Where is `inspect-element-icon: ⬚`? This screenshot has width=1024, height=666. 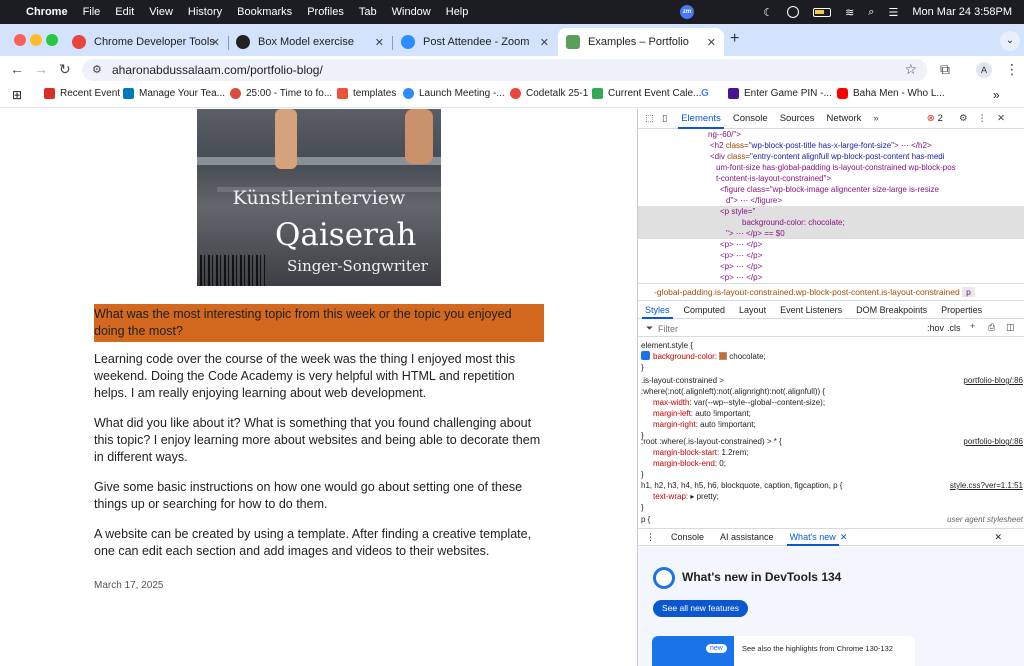
inspect-element-icon: ⬚ is located at coordinates (649, 118).